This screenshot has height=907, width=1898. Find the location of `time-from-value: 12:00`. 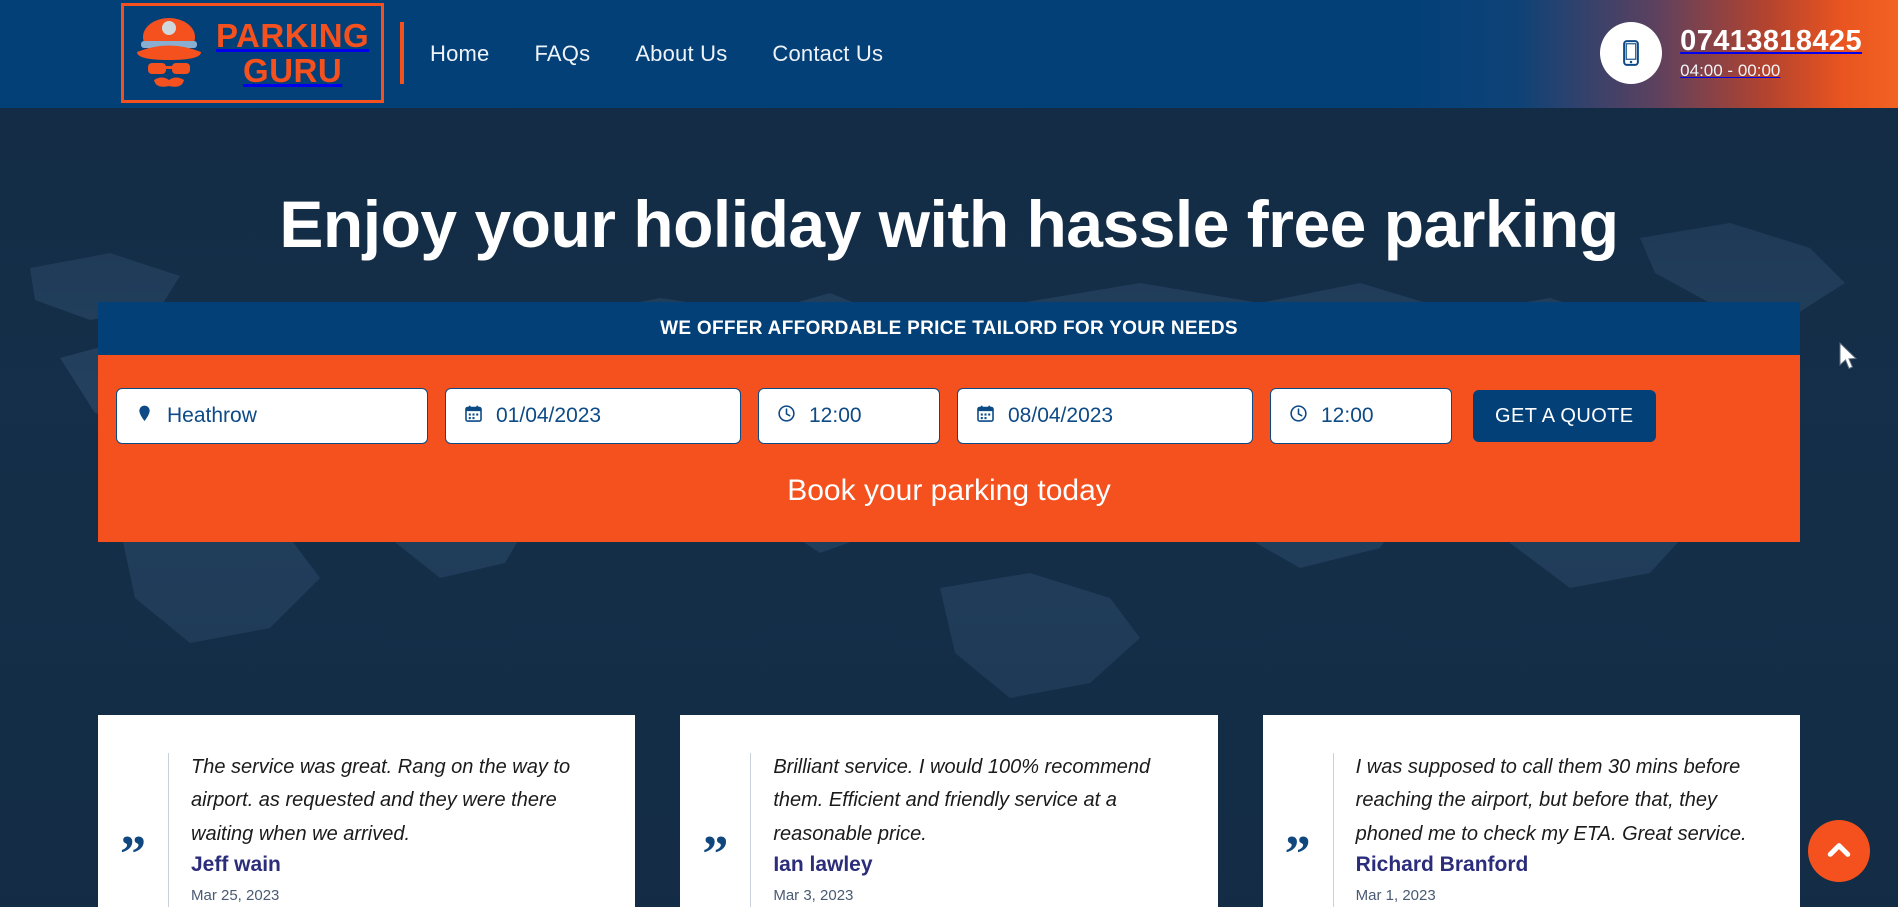

time-from-value: 12:00 is located at coordinates (835, 415).